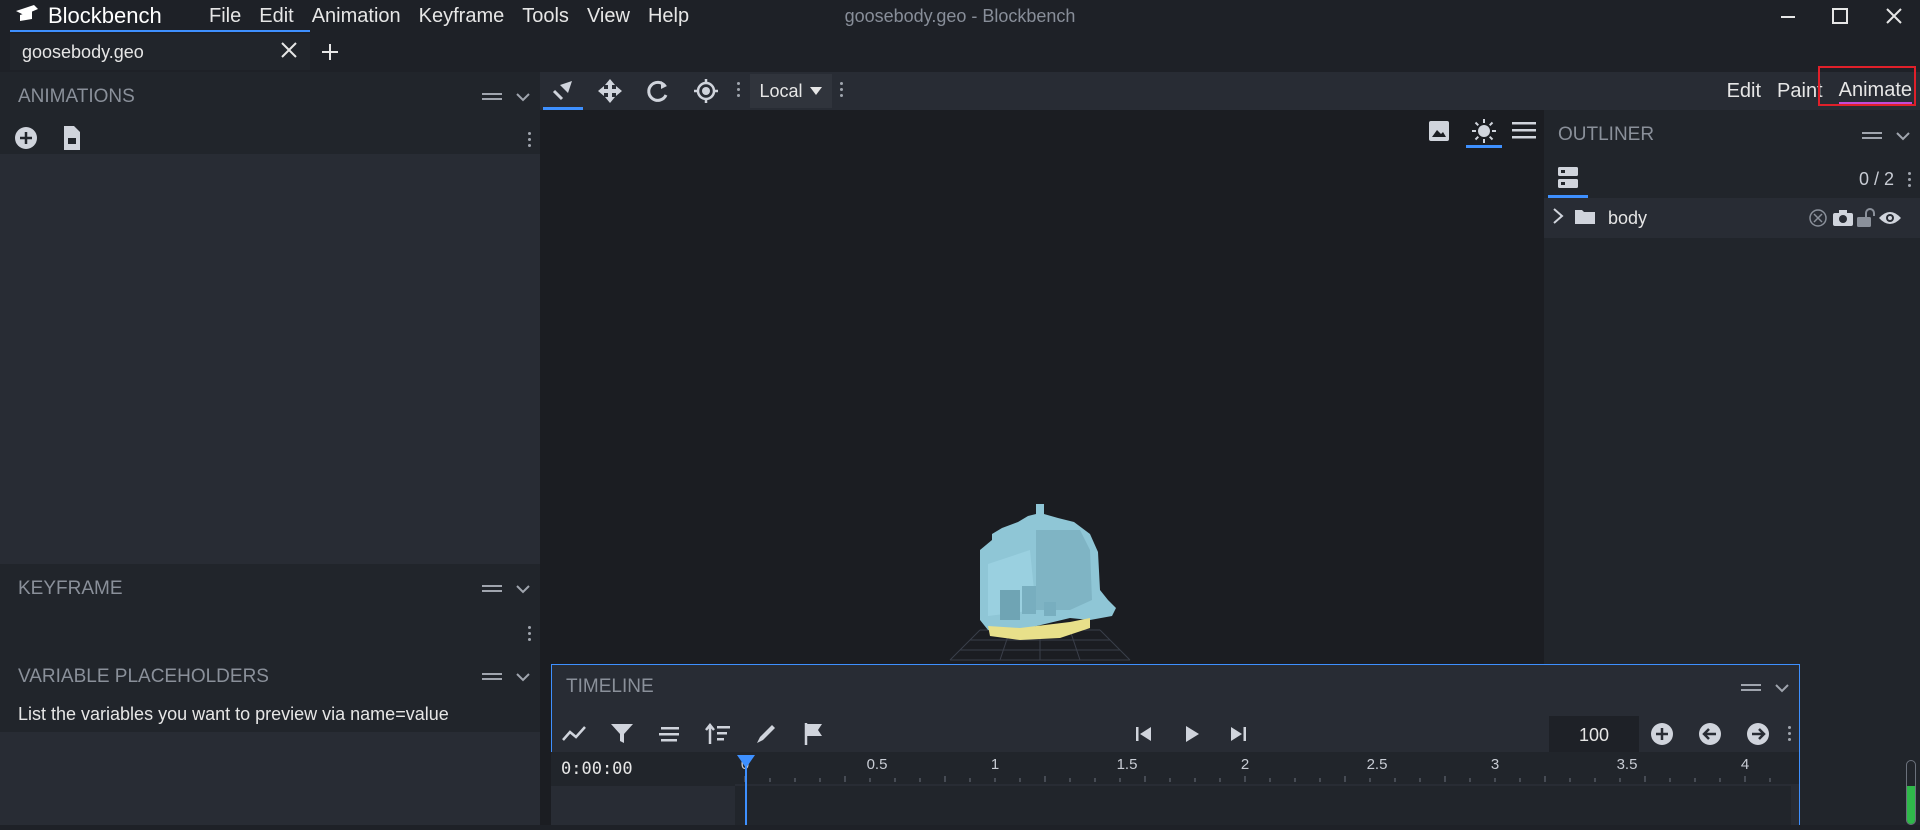  What do you see at coordinates (1732, 179) in the screenshot?
I see `outliner-toolbar: 0 / 2` at bounding box center [1732, 179].